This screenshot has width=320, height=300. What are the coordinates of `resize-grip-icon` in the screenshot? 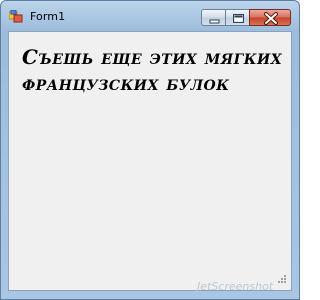 It's located at (281, 280).